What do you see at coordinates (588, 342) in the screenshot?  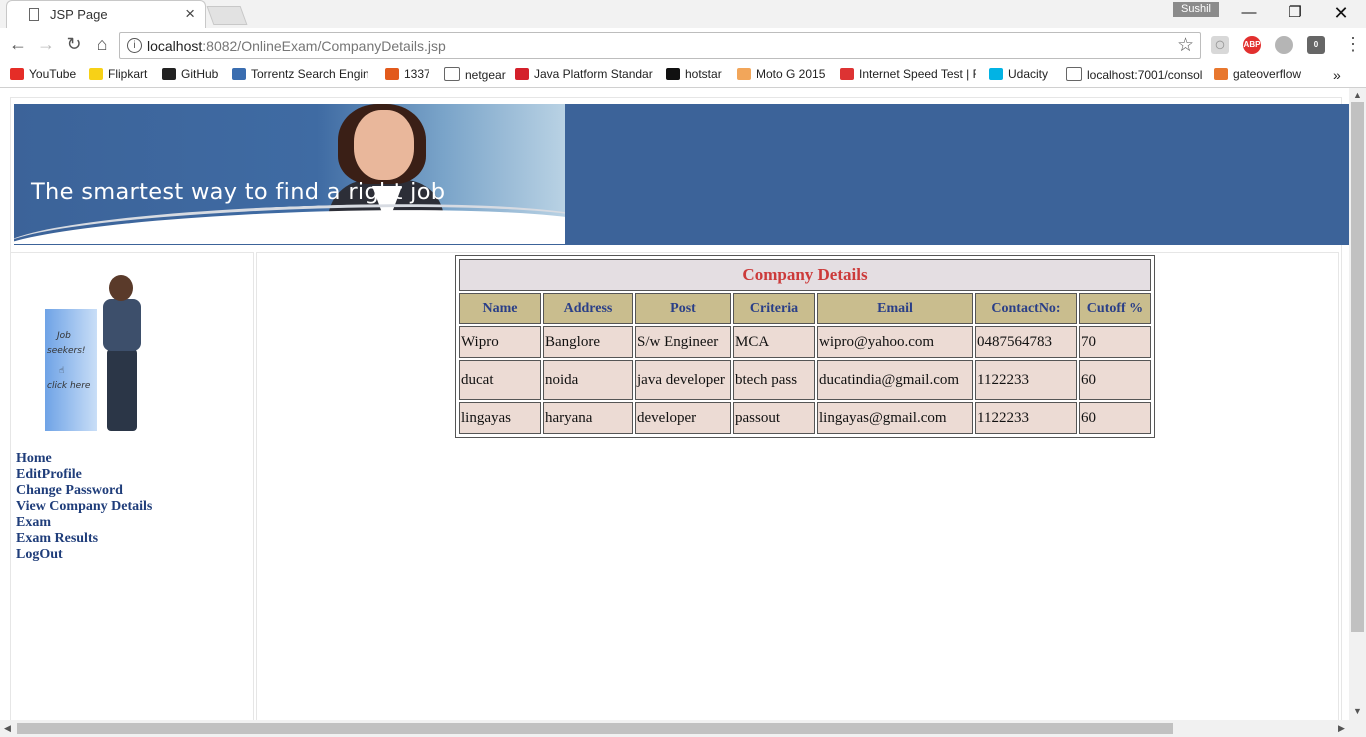 I see `table-cell: Banglore` at bounding box center [588, 342].